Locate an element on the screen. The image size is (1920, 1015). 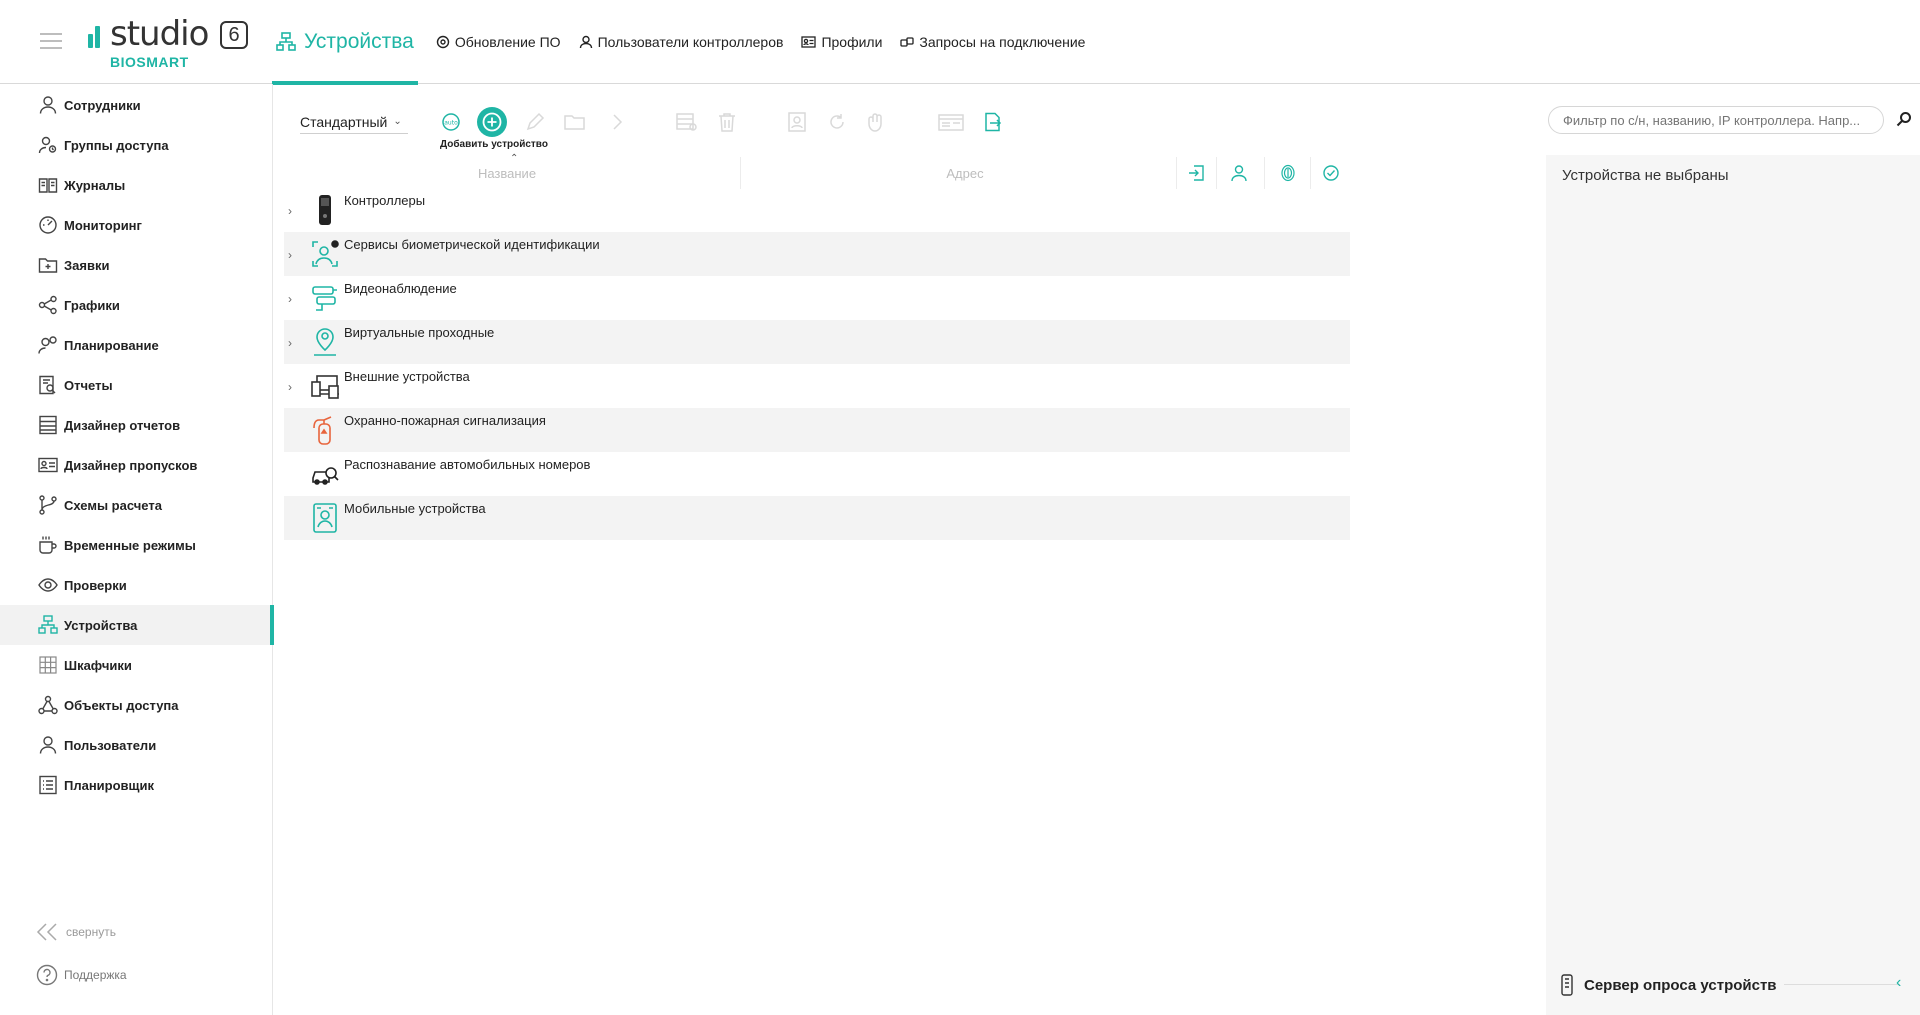
user-clock-icon is located at coordinates (47, 345).